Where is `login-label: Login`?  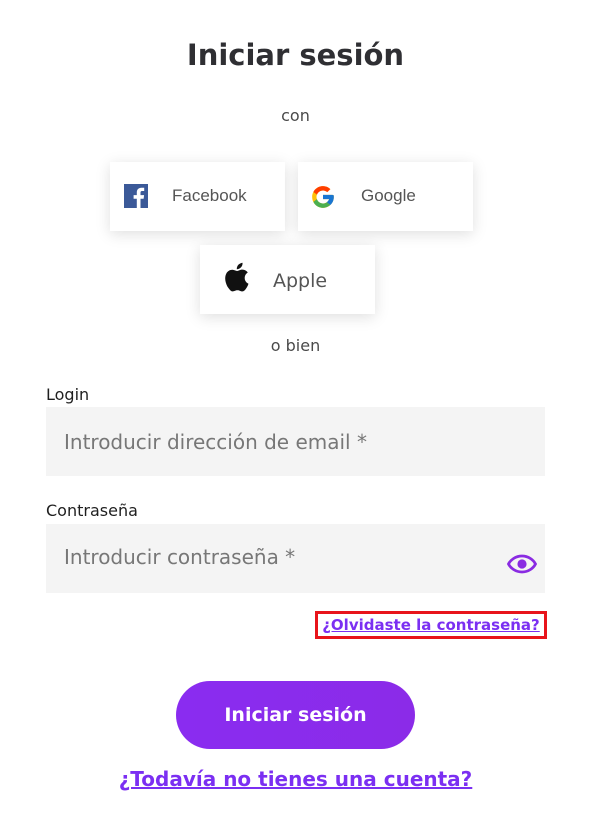 login-label: Login is located at coordinates (68, 394).